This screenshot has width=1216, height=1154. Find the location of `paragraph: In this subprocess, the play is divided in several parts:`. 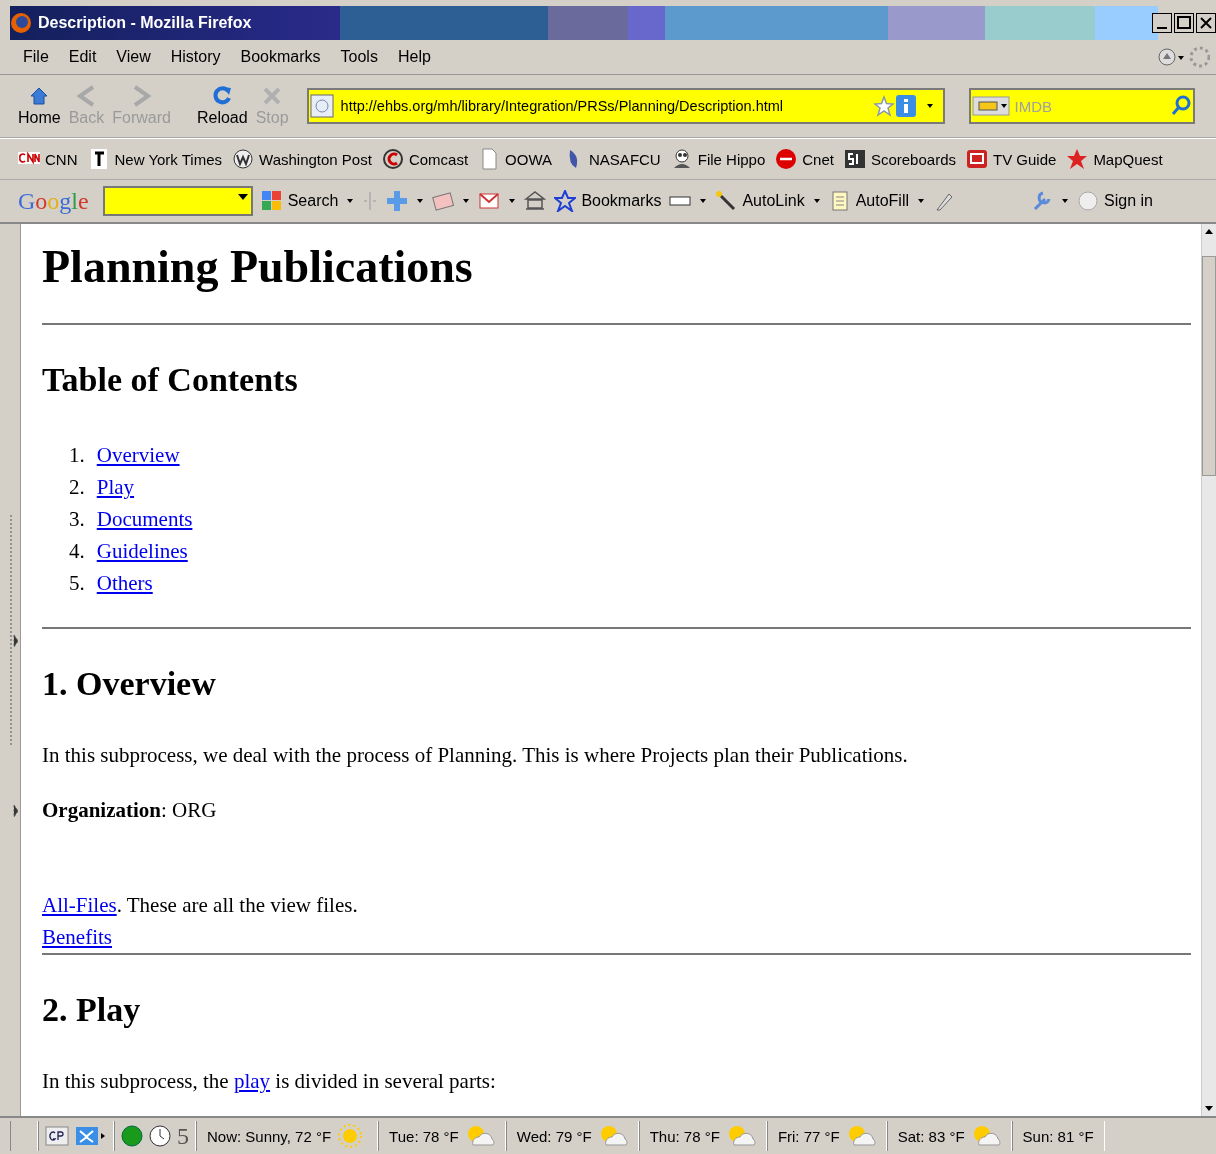

paragraph: In this subprocess, the play is divided in several parts: is located at coordinates (269, 1081).